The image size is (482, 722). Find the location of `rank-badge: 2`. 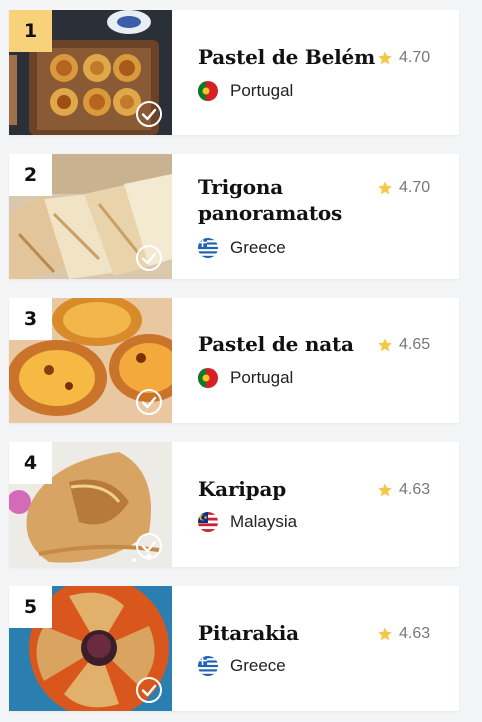

rank-badge: 2 is located at coordinates (30, 175).